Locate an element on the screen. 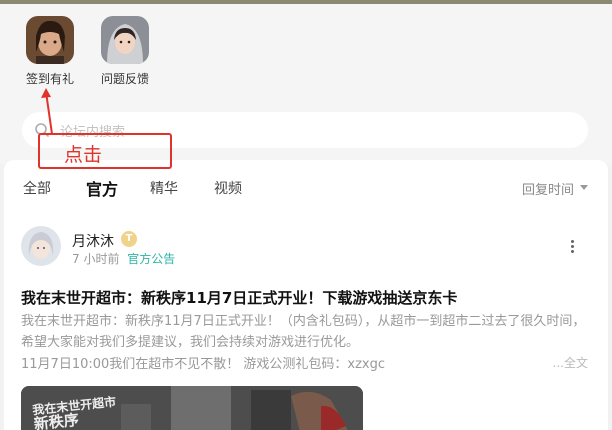 The height and width of the screenshot is (430, 612). tab-official: 官方 is located at coordinates (102, 189).